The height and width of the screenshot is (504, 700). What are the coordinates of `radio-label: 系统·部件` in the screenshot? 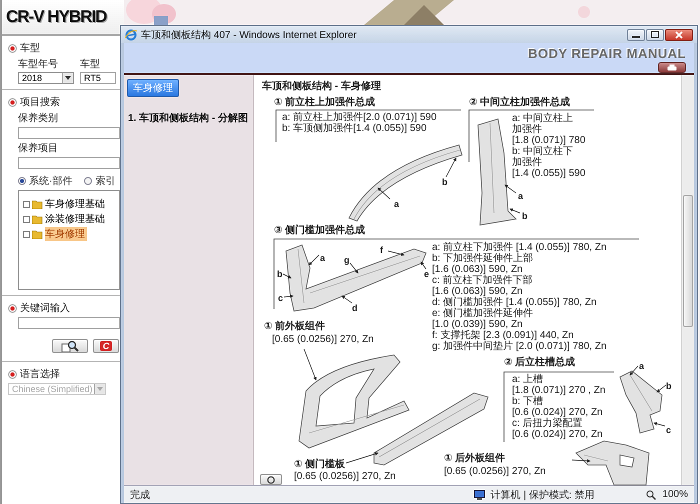 It's located at (50, 181).